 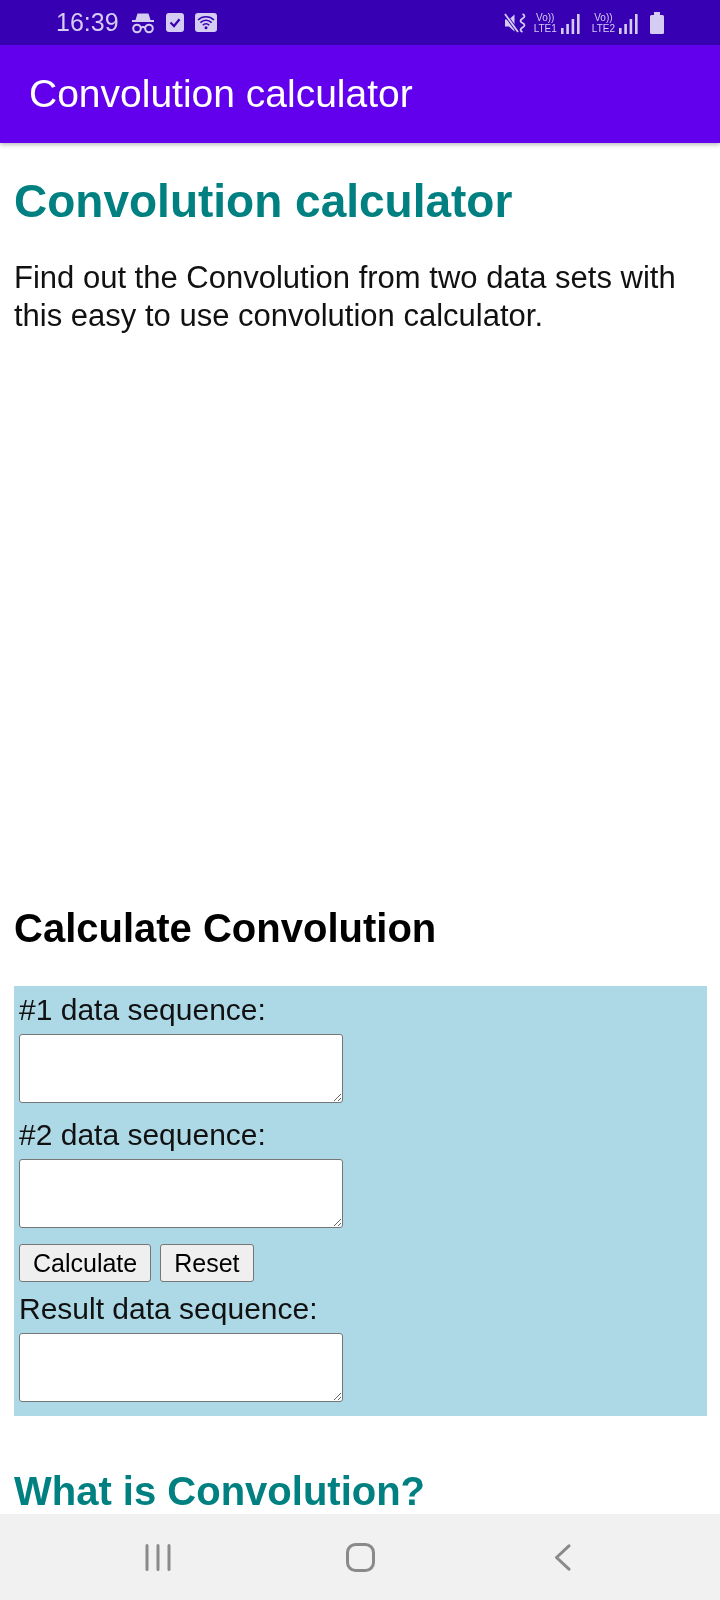 I want to click on intro-text: Find out the Convolution from two data sets with this easy to use convolution calculator., so click(x=345, y=297).